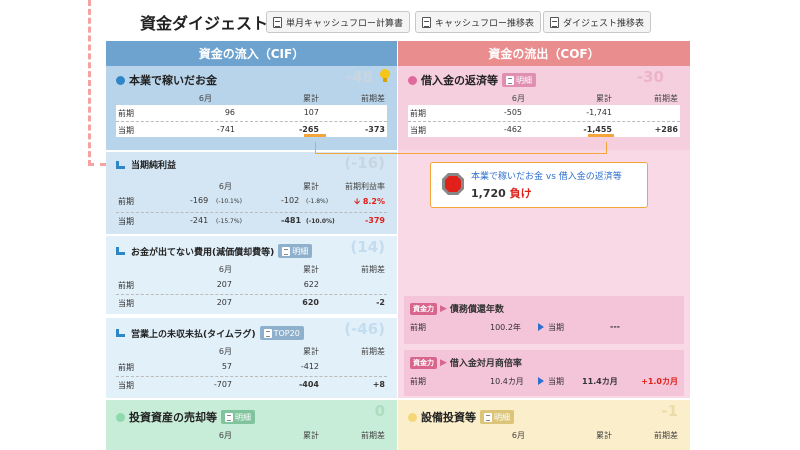 The height and width of the screenshot is (450, 800). I want to click on digest-trend-button: ダイジェスト推移表, so click(597, 22).